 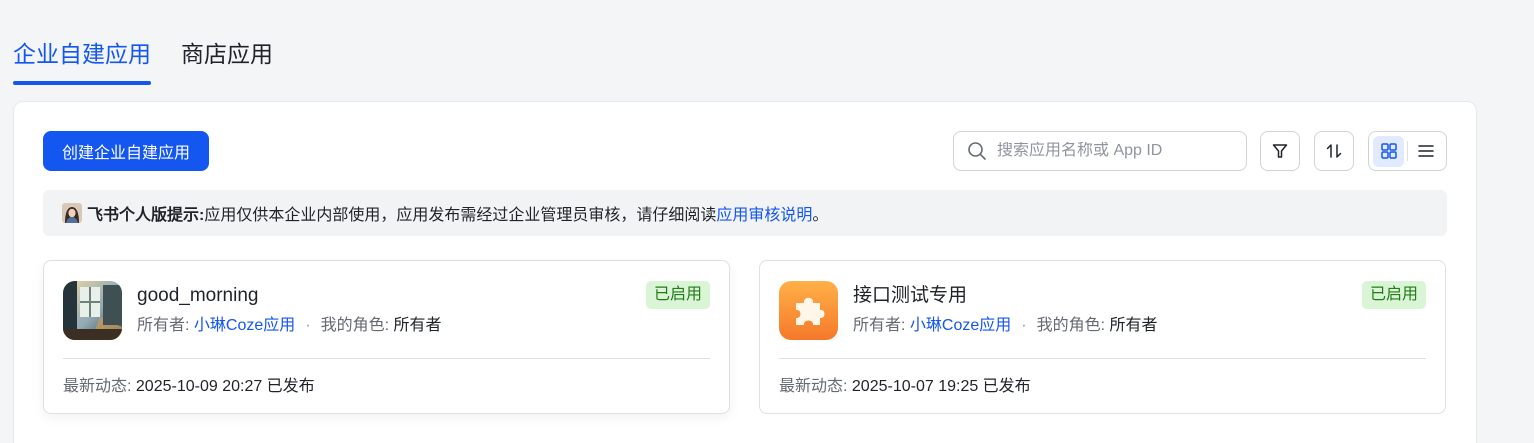 What do you see at coordinates (808, 310) in the screenshot?
I see `puzzle-app-icon` at bounding box center [808, 310].